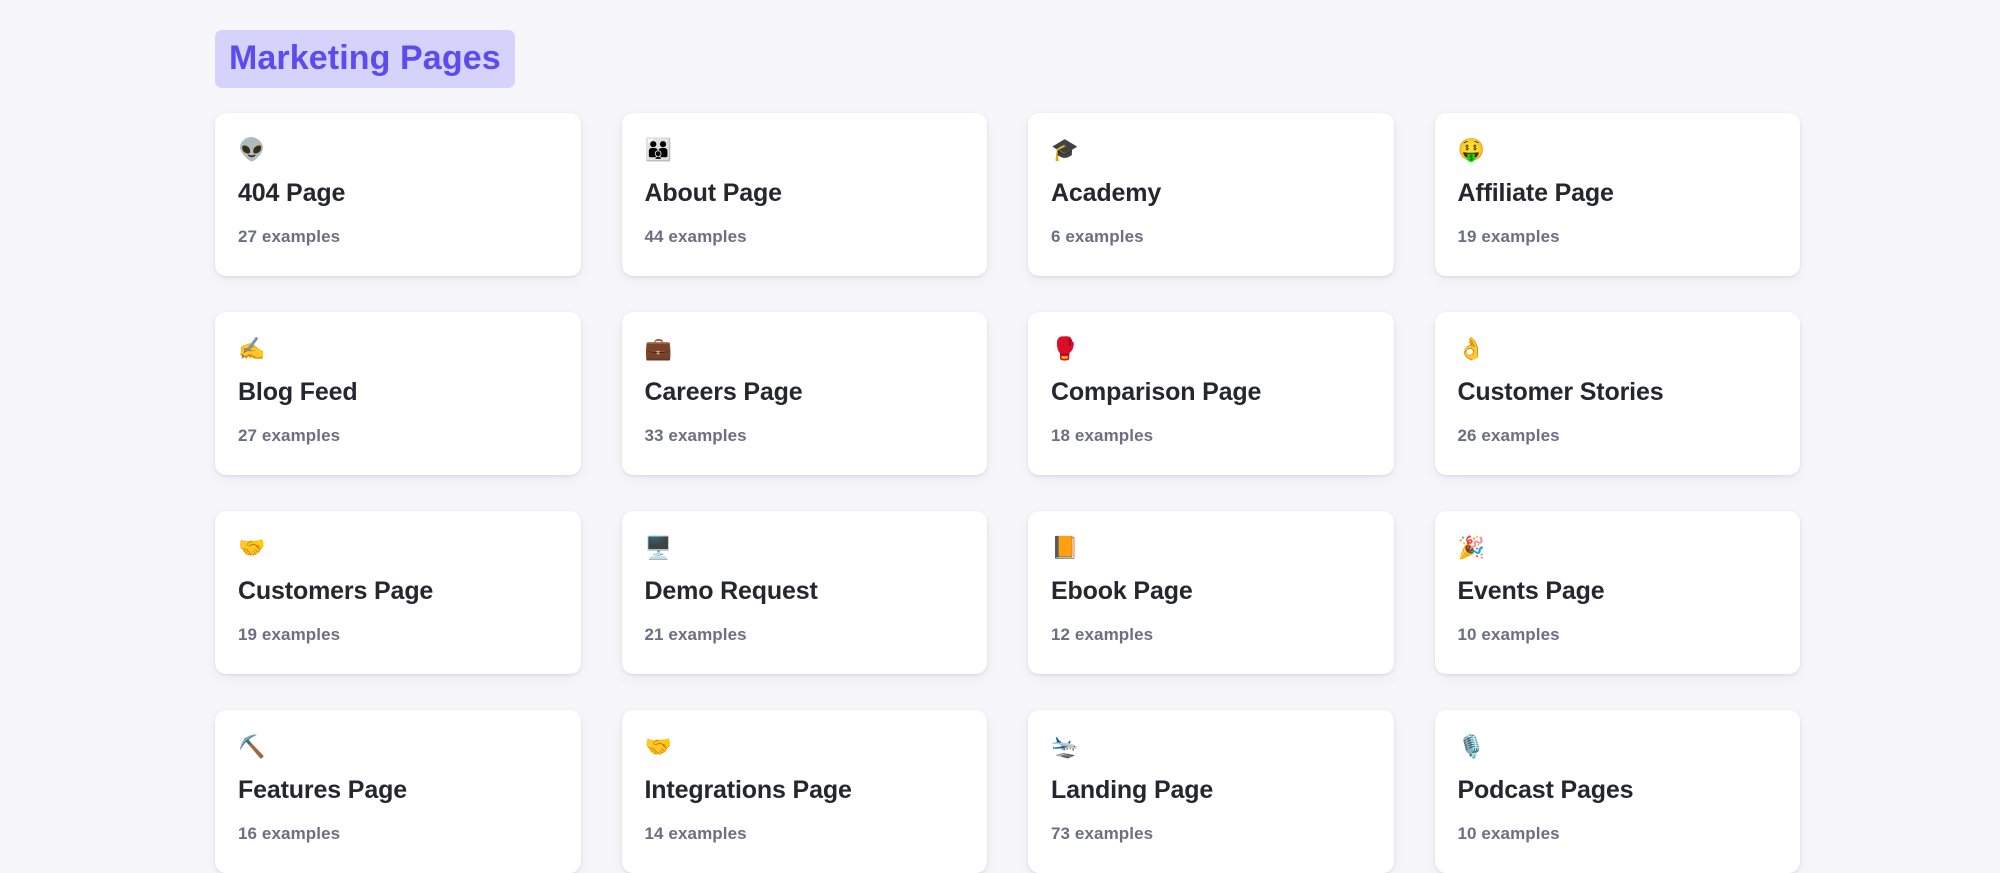 Image resolution: width=2000 pixels, height=873 pixels. I want to click on desktop-computer-icon: 🖥️, so click(658, 548).